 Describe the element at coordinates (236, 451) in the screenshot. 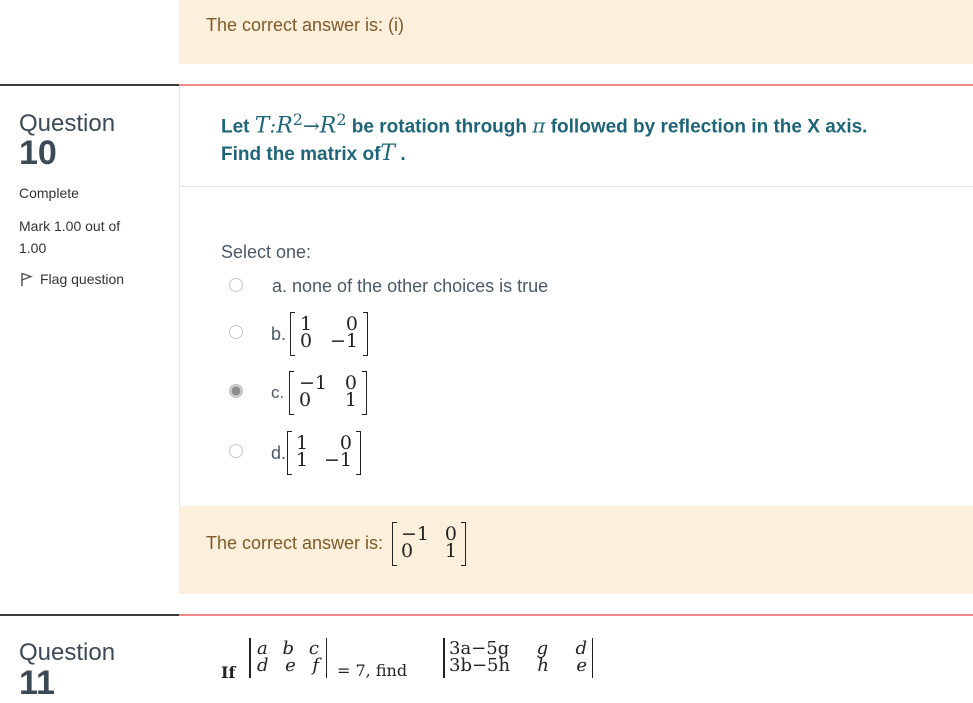

I see `option-d-radio` at that location.